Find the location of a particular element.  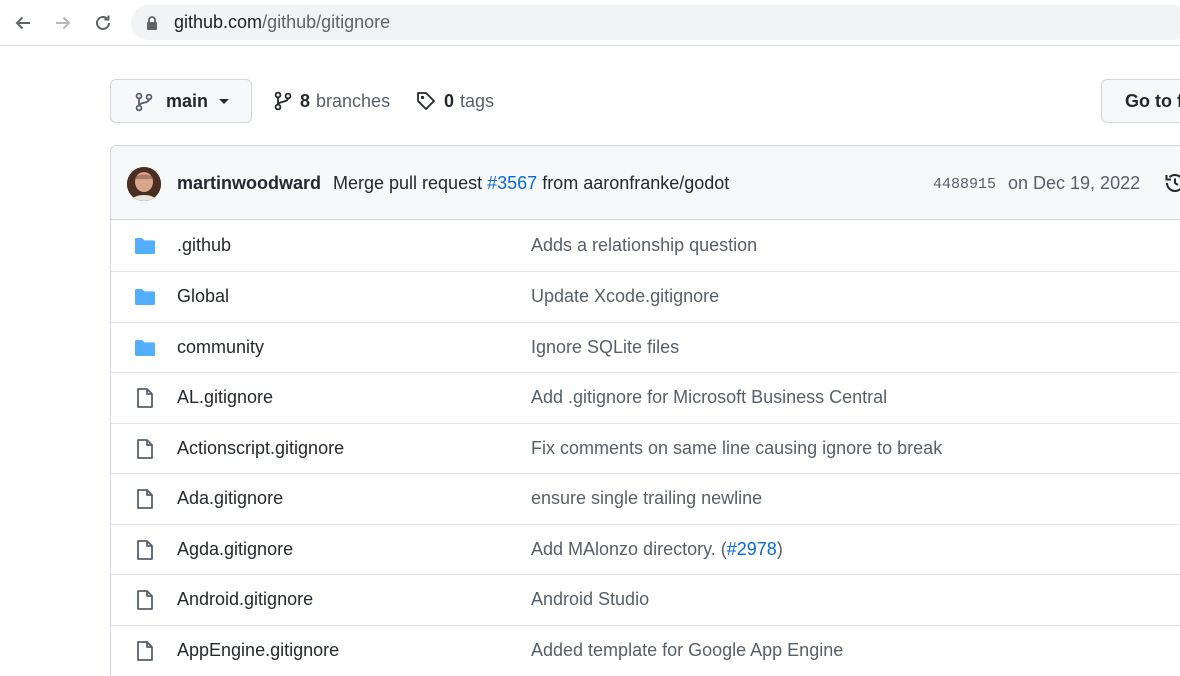

file-commit-message: Android Studio is located at coordinates (590, 599).